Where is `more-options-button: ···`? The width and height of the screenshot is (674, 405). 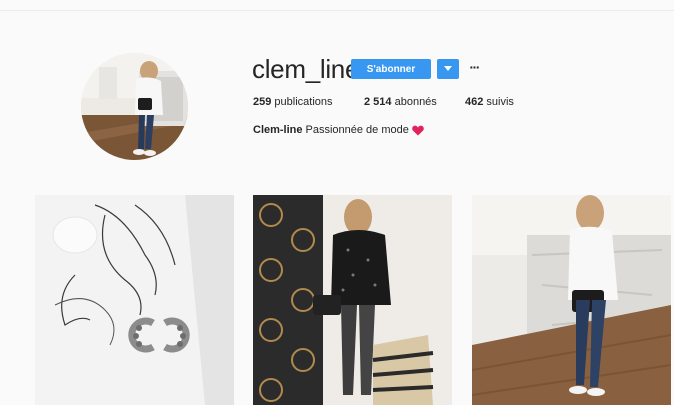
more-options-button: ··· is located at coordinates (474, 67).